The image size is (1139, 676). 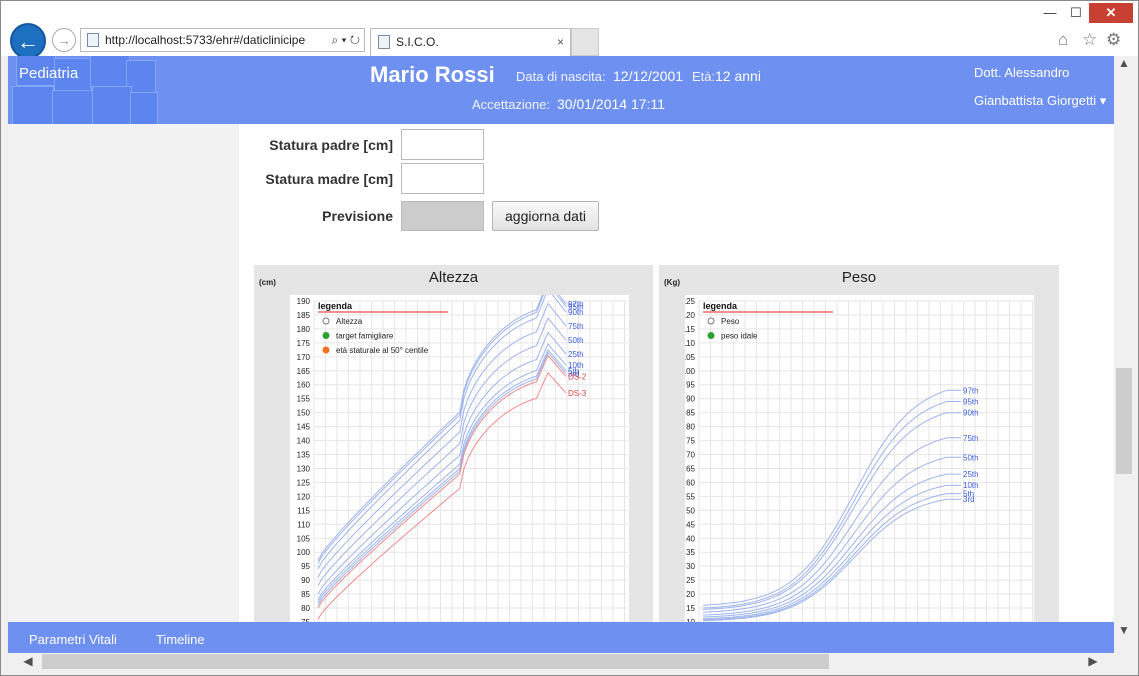 What do you see at coordinates (304, 343) in the screenshot?
I see `y-tick-label: 175` at bounding box center [304, 343].